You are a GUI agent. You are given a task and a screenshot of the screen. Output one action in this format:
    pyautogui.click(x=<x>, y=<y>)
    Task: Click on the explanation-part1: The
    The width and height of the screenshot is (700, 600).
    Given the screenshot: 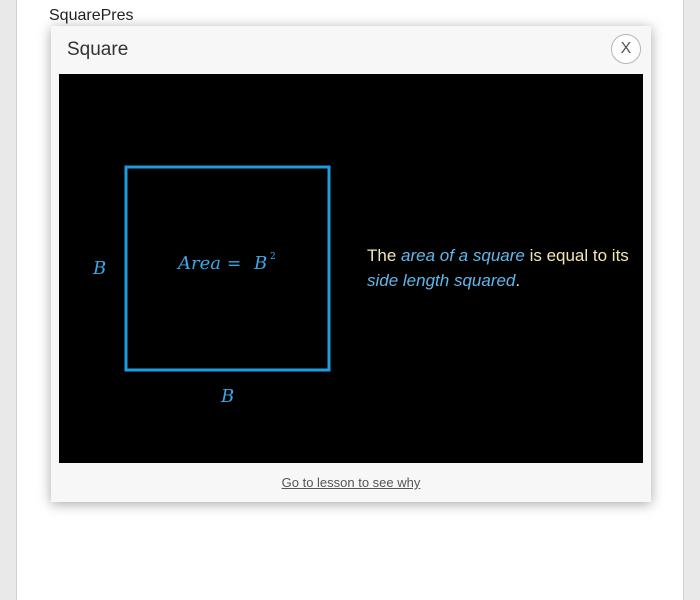 What is the action you would take?
    pyautogui.click(x=384, y=255)
    